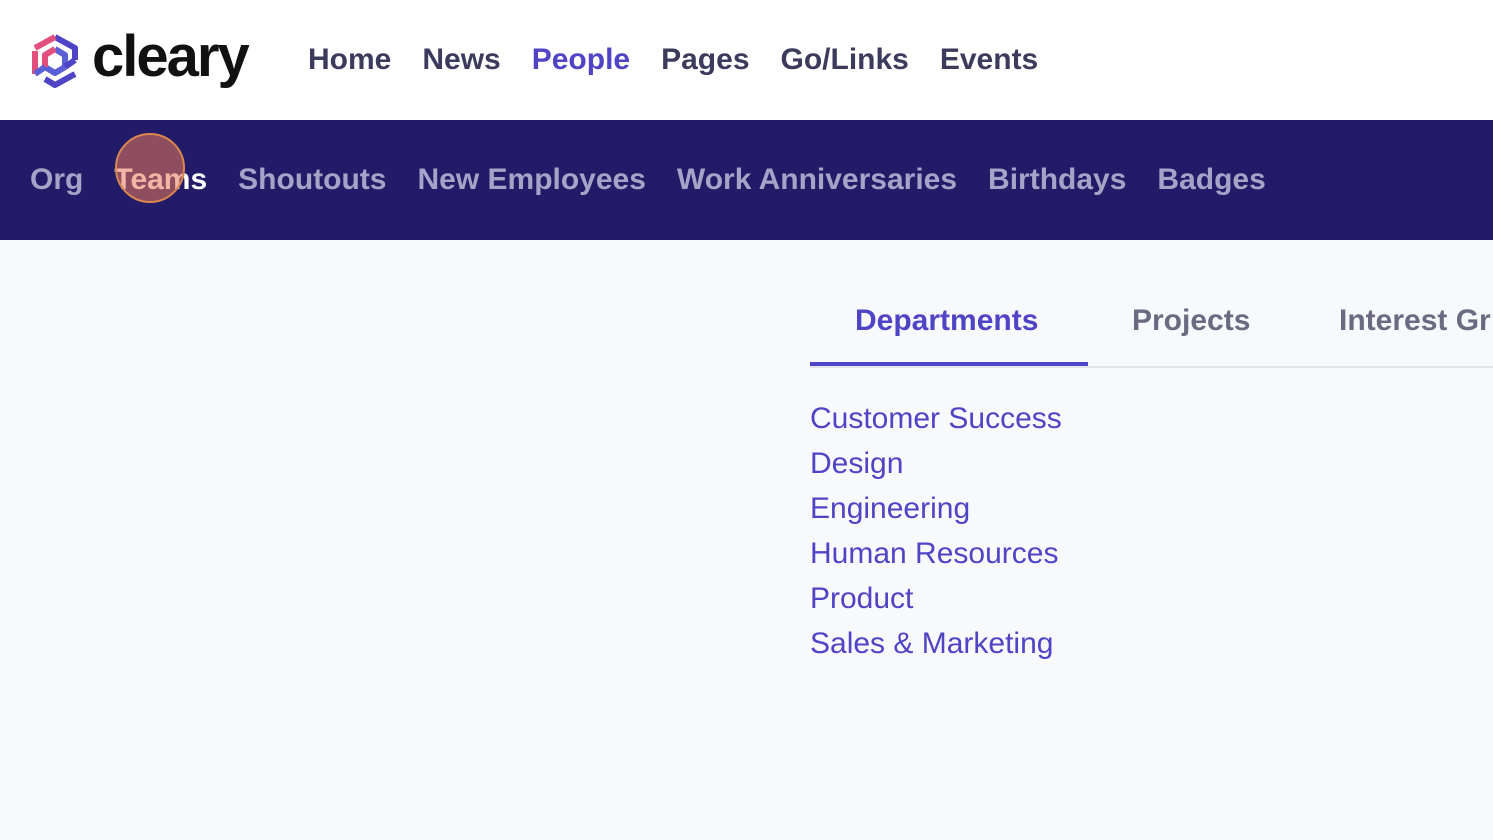 The height and width of the screenshot is (840, 1493). Describe the element at coordinates (845, 60) in the screenshot. I see `nav-go-links: Go/Links` at that location.